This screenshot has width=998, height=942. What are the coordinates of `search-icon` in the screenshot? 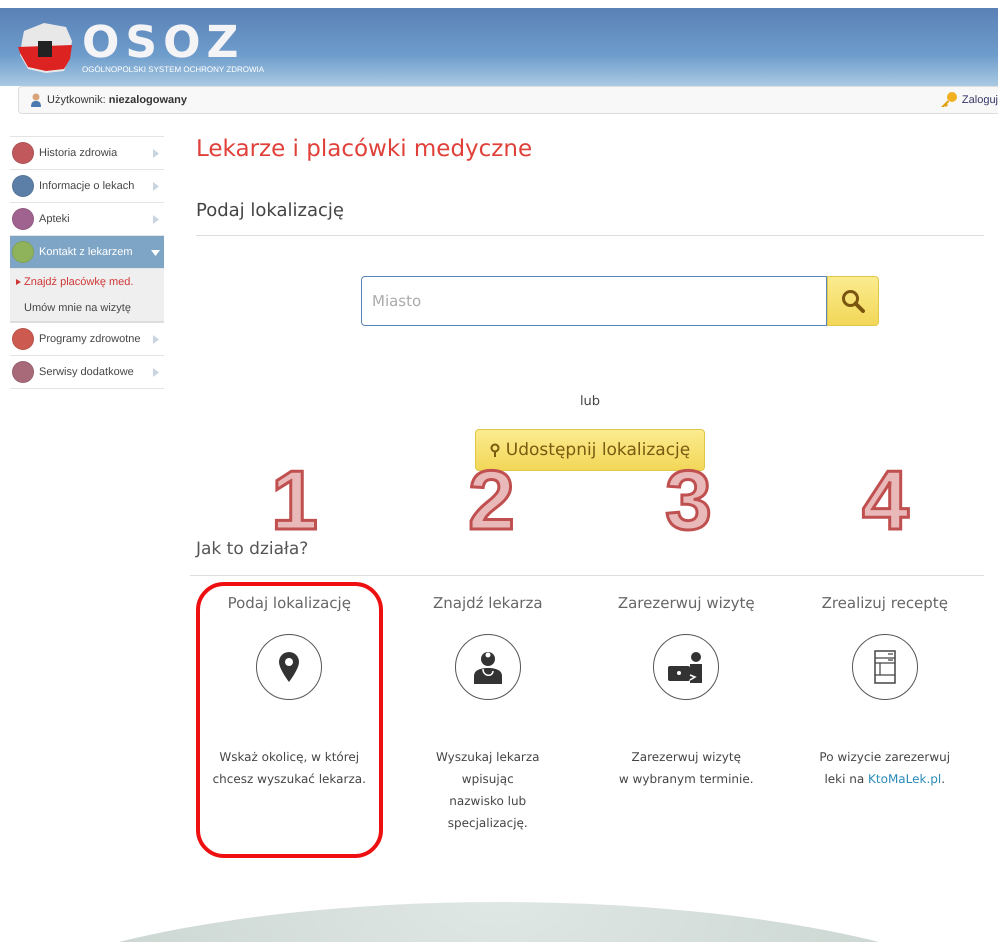 It's located at (853, 301).